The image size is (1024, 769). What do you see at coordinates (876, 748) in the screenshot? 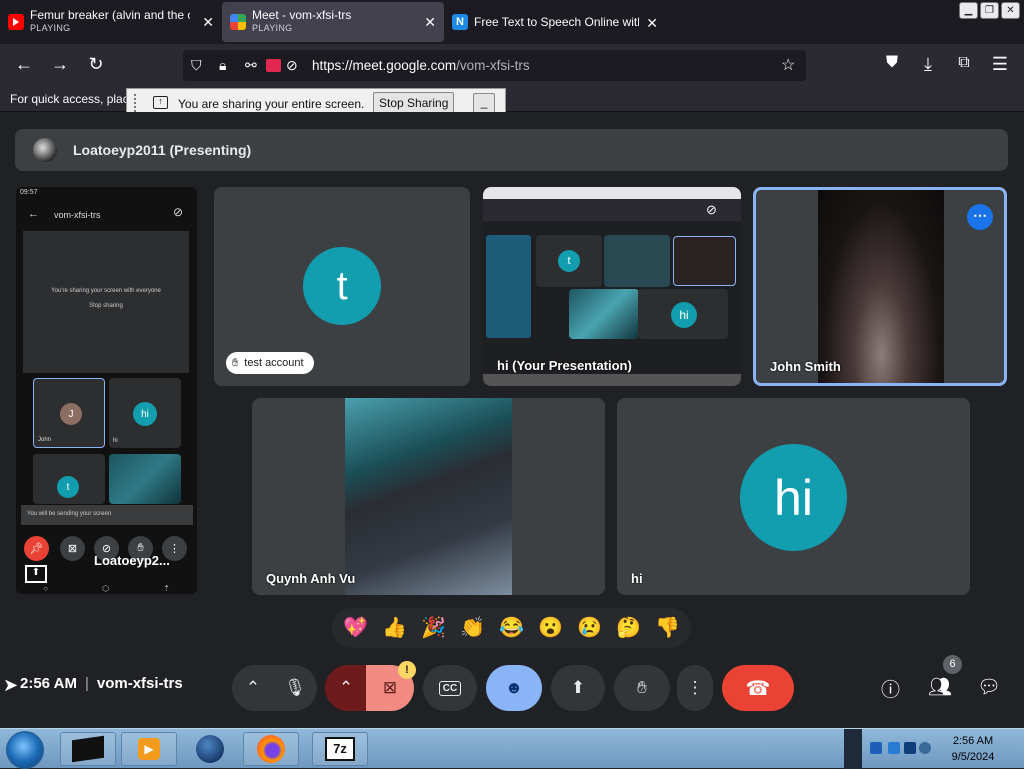
I see `network-icon` at bounding box center [876, 748].